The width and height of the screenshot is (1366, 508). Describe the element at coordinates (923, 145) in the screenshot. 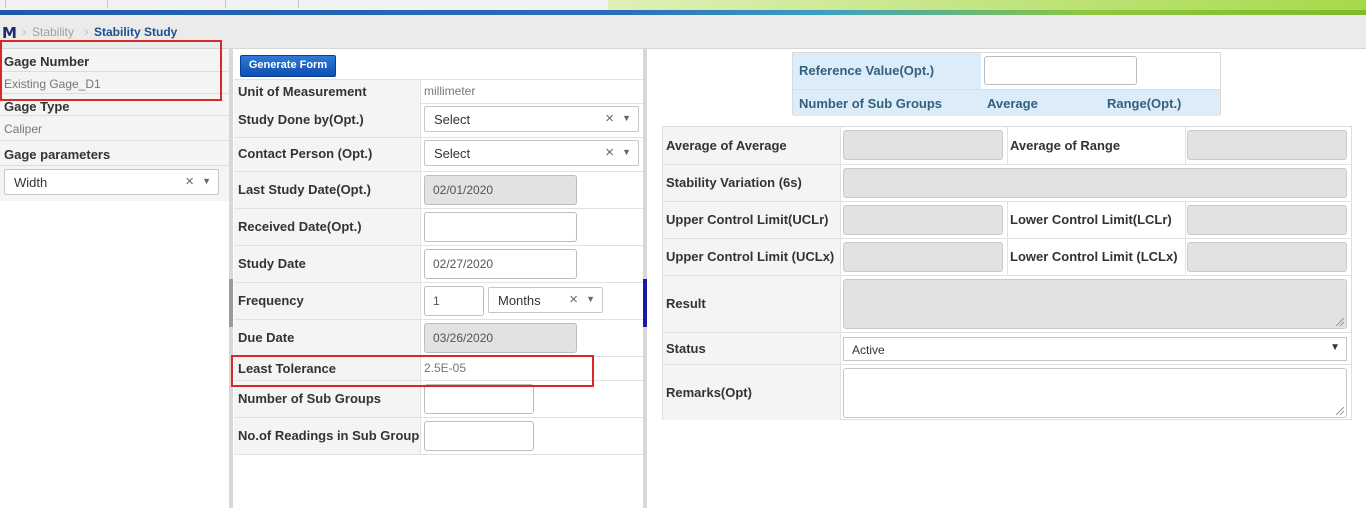

I see `average-of-average-field` at that location.